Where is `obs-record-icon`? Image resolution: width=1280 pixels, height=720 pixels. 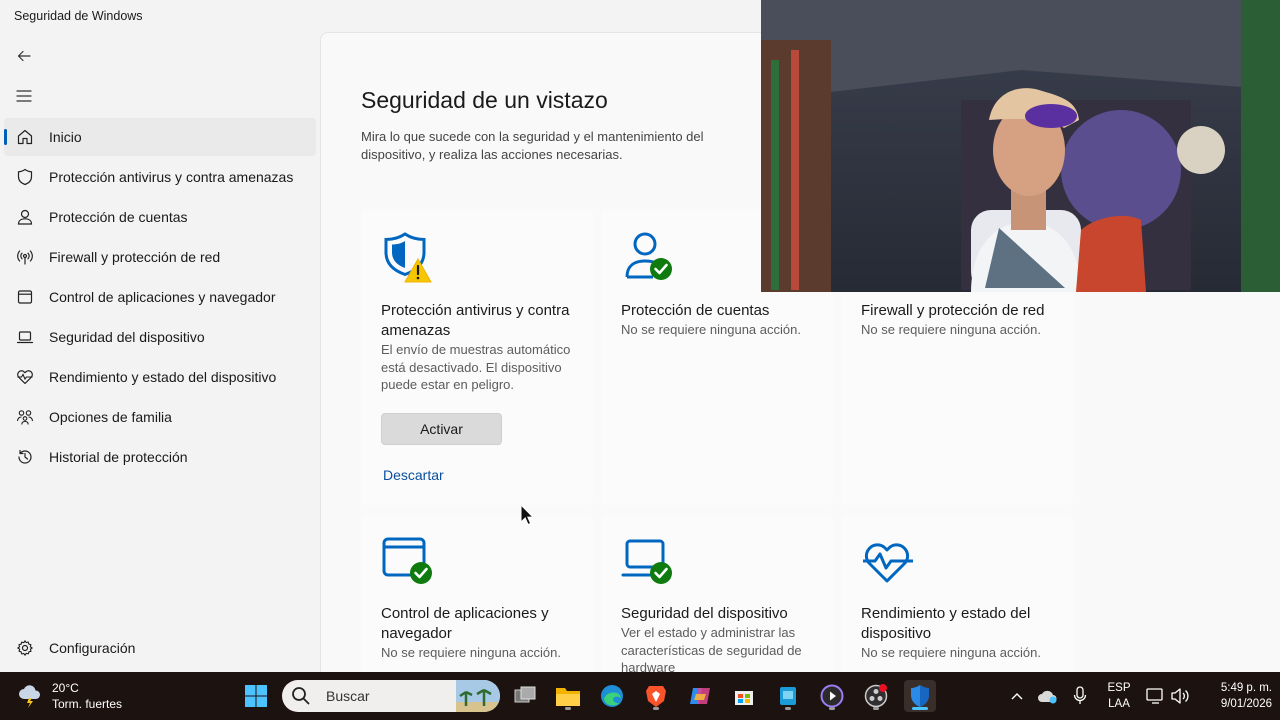 obs-record-icon is located at coordinates (876, 696).